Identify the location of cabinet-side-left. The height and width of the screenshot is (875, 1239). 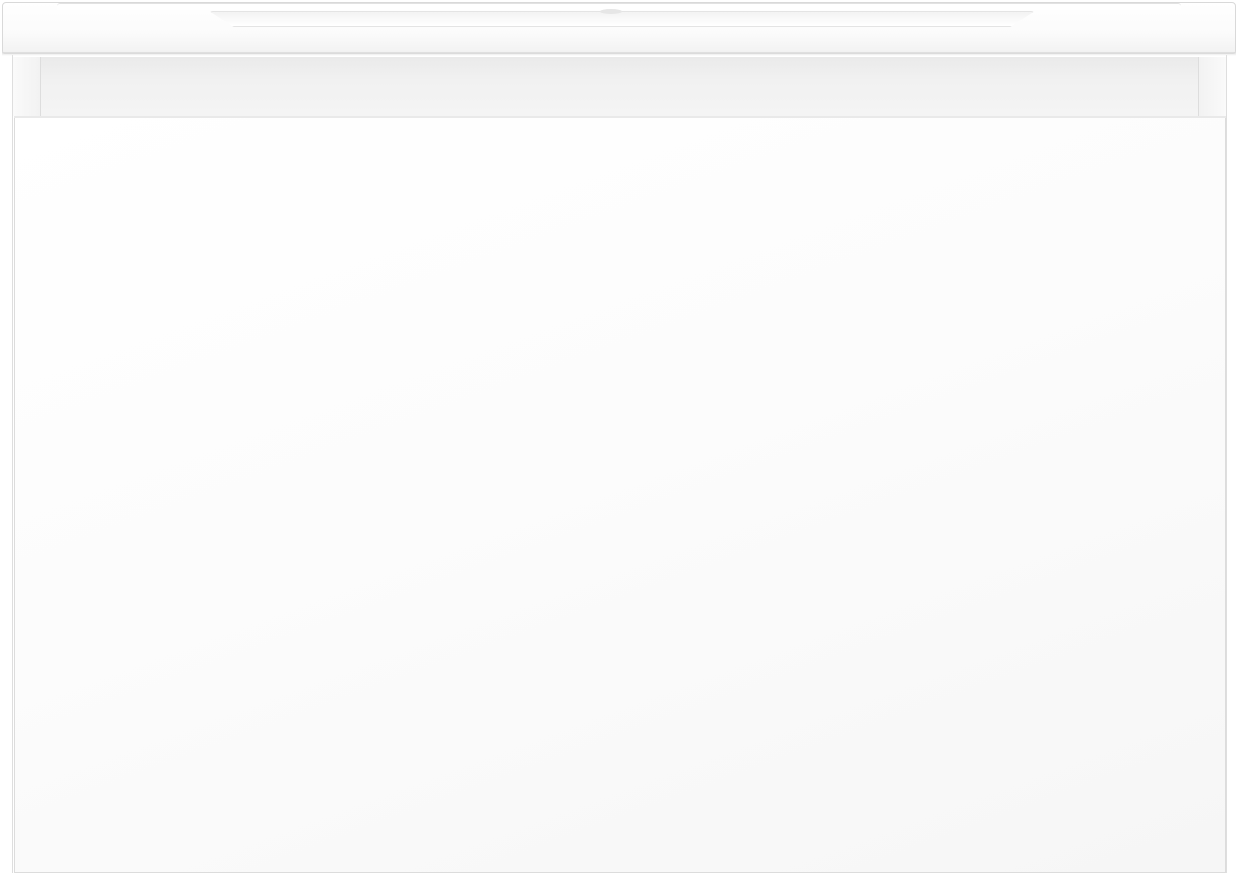
(26, 86).